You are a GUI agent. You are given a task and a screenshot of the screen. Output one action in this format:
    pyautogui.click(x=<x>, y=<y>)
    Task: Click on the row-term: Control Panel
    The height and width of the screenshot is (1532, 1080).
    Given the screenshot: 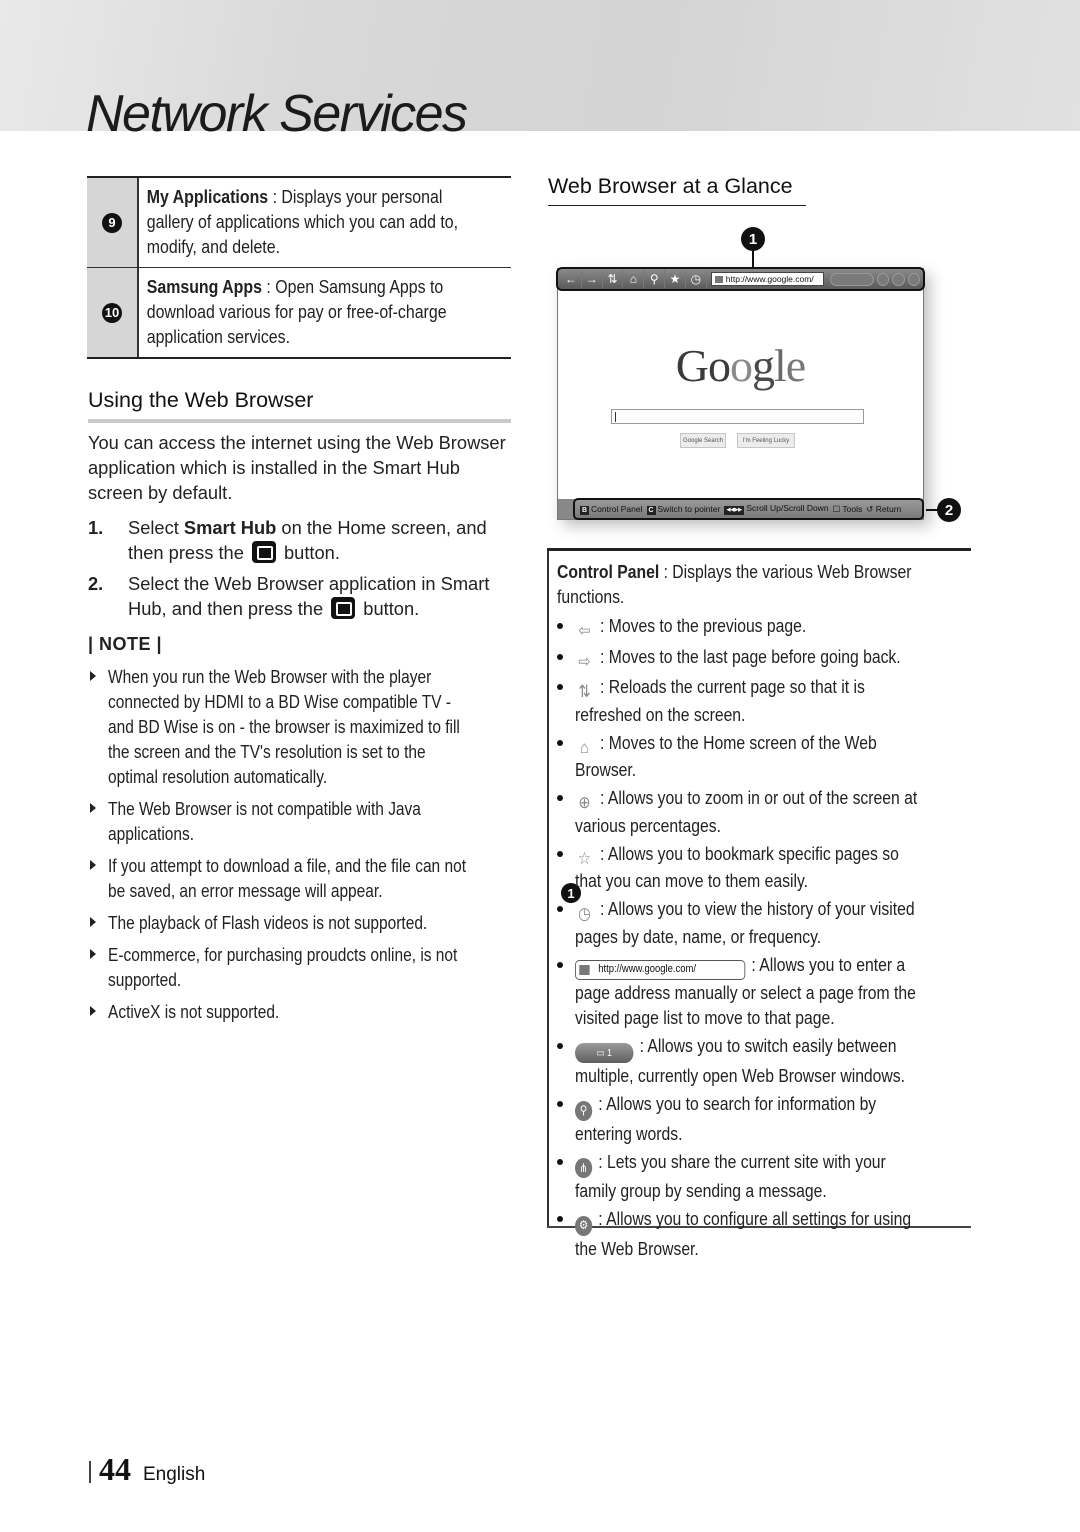 What is the action you would take?
    pyautogui.click(x=608, y=571)
    